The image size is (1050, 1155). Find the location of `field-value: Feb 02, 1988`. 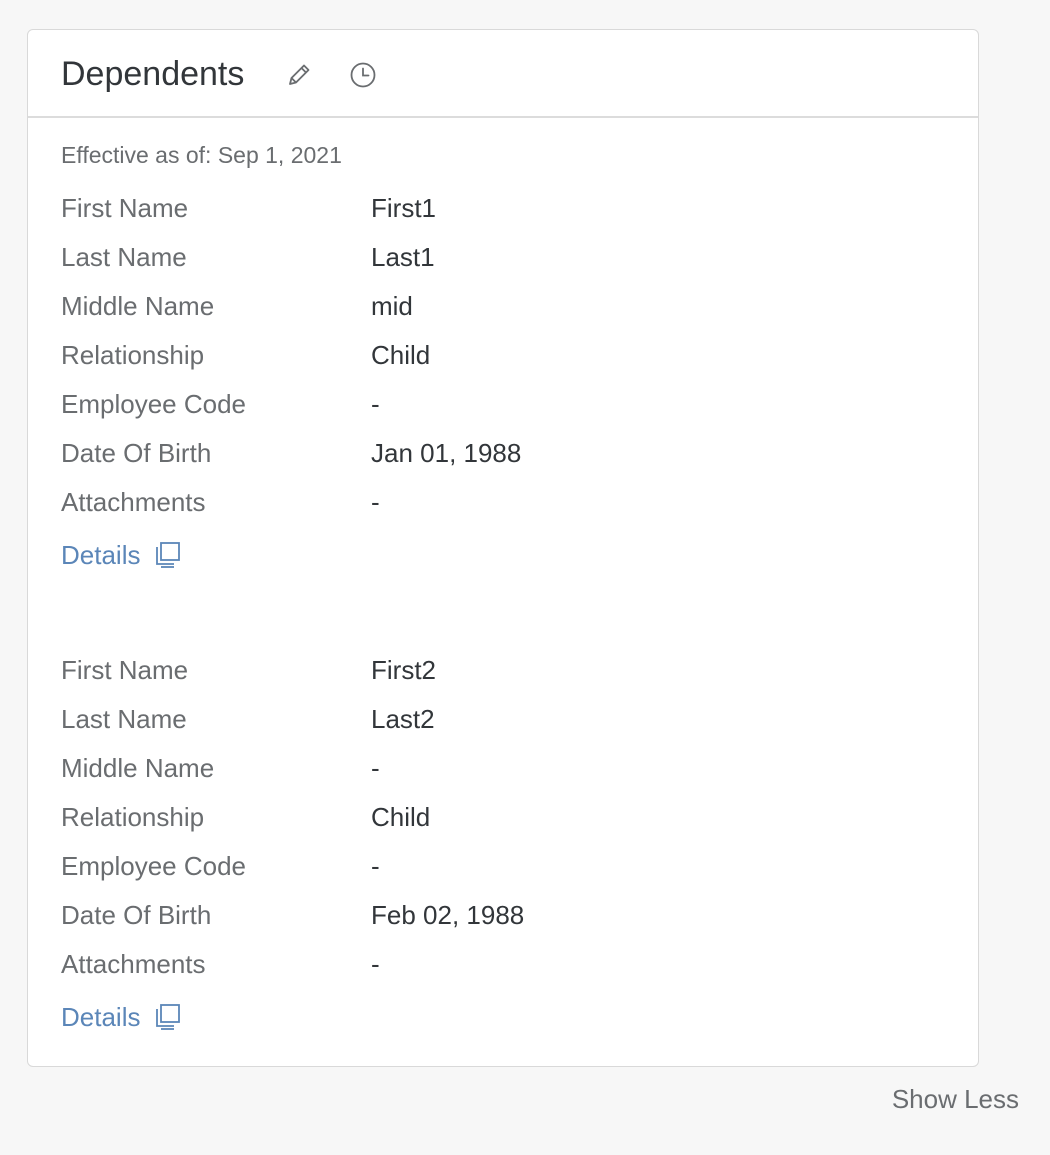

field-value: Feb 02, 1988 is located at coordinates (448, 915).